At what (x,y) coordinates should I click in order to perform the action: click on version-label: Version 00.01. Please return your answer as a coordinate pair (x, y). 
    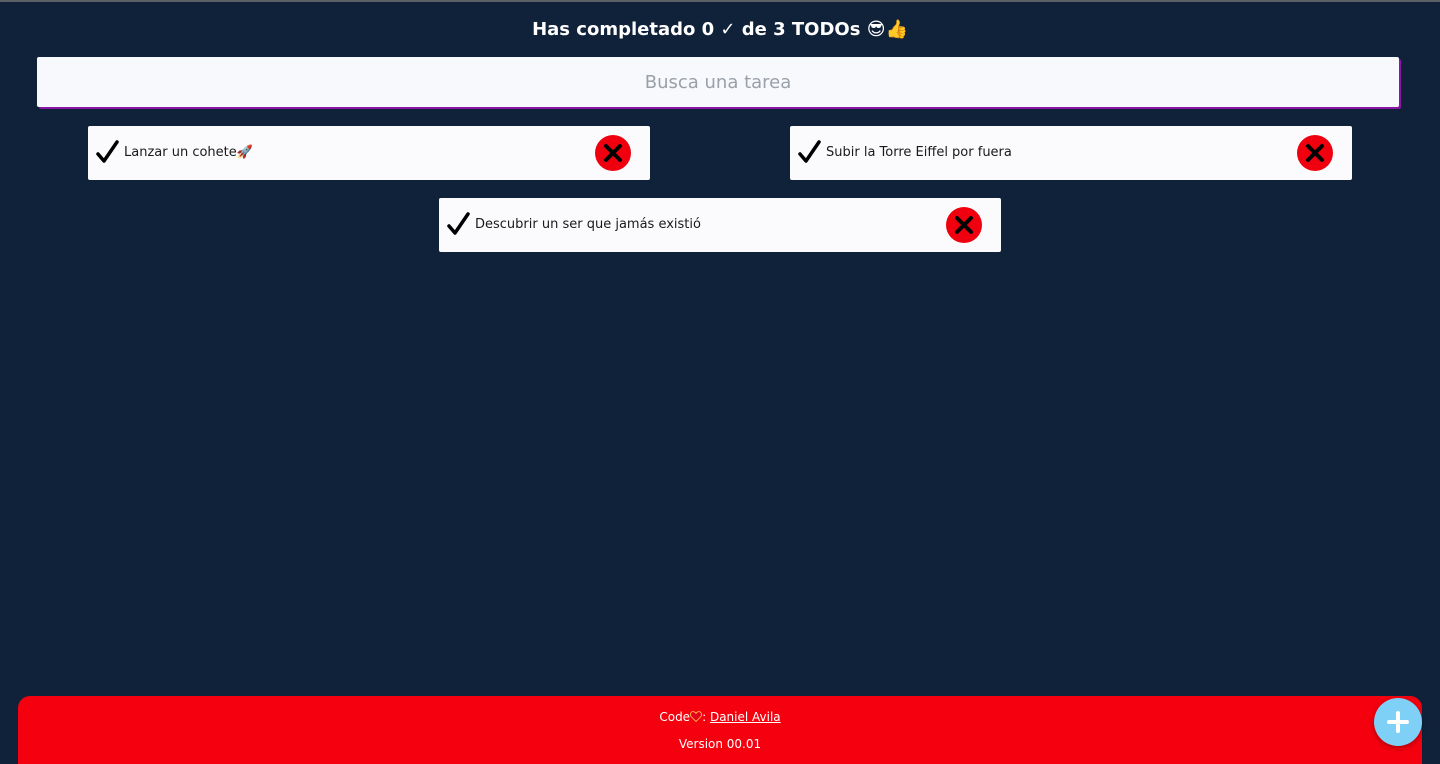
    Looking at the image, I should click on (720, 744).